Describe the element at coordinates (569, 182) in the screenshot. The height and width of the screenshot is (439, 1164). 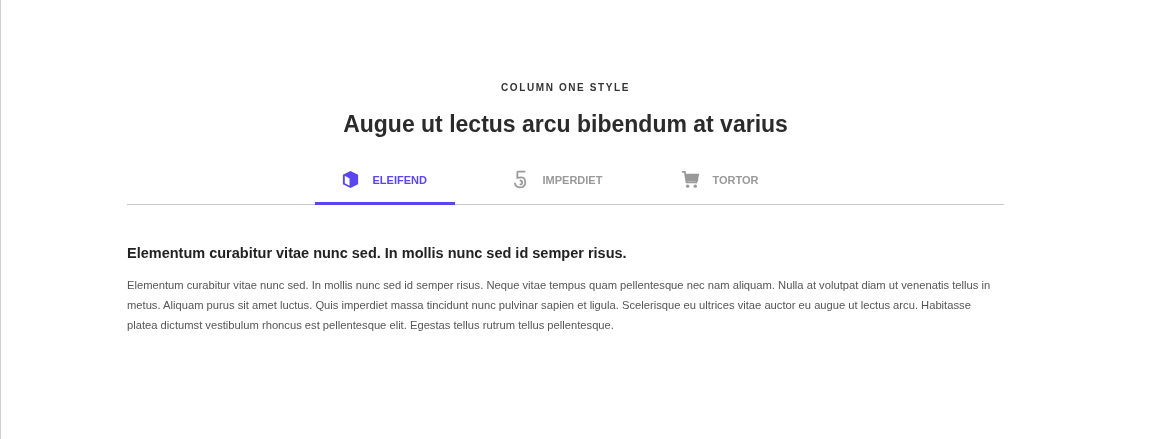
I see `tab: IMPERDIET` at that location.